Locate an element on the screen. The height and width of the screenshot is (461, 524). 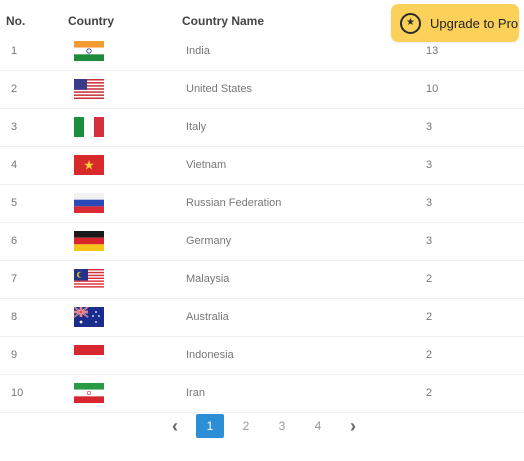
page-3-button: 3 is located at coordinates (282, 426).